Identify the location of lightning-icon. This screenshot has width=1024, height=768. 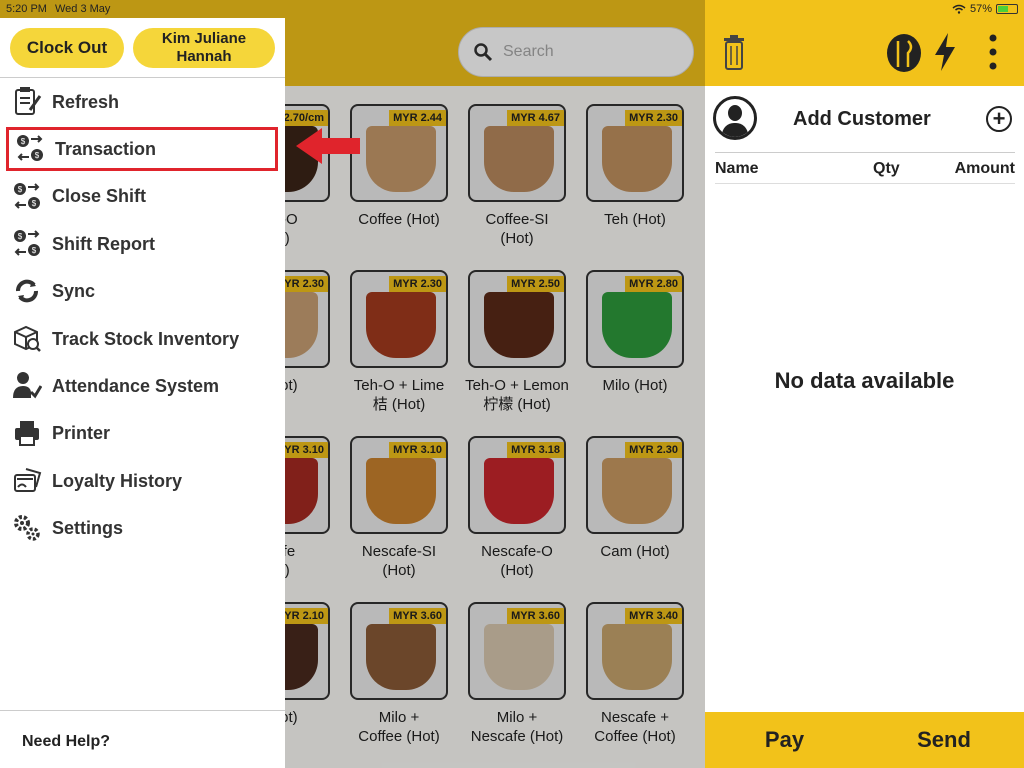
(945, 52).